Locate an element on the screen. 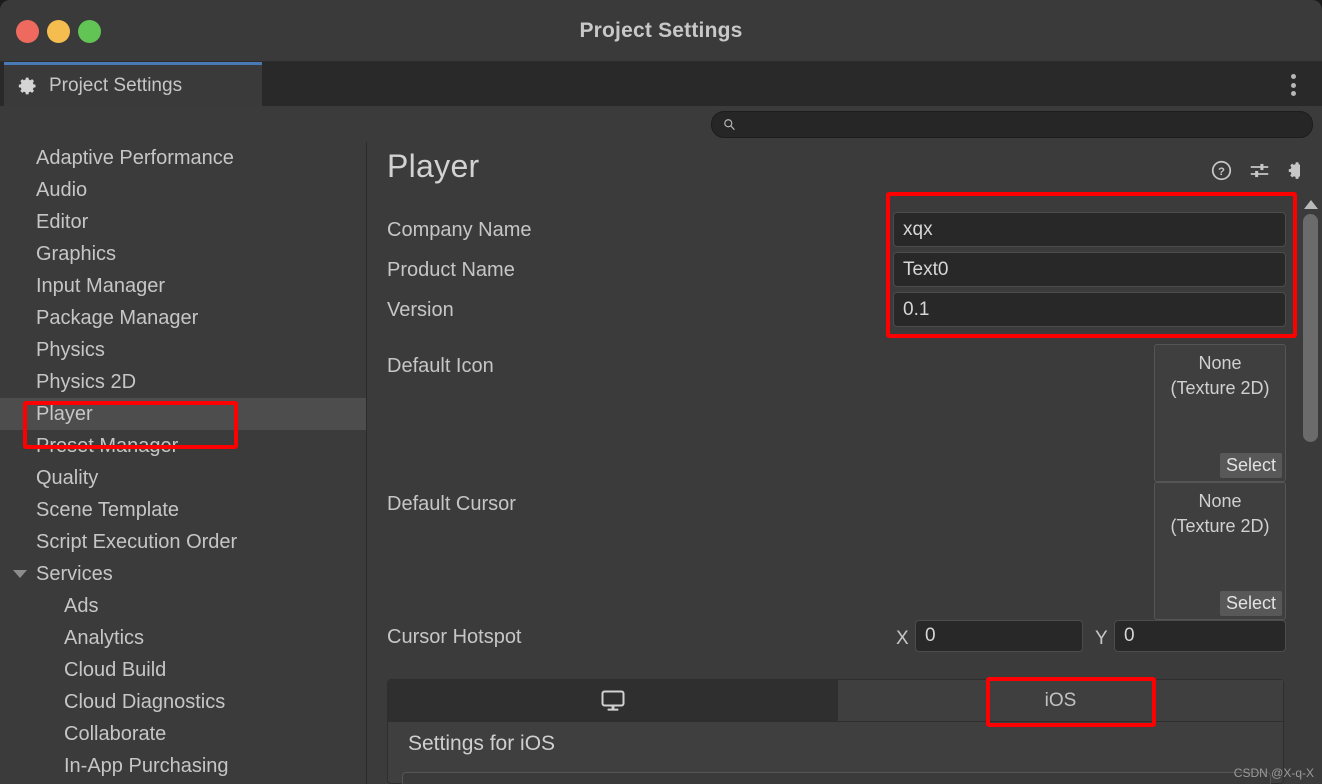 The image size is (1322, 784). sidebar-item-label: Scene Template is located at coordinates (108, 510).